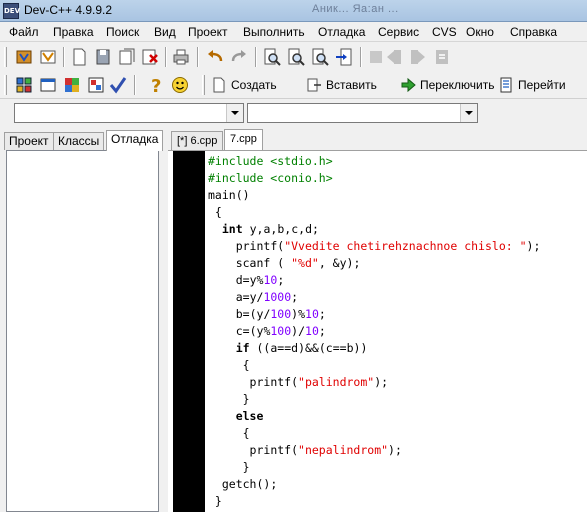 The height and width of the screenshot is (512, 587). I want to click on line-gutter, so click(189, 331).